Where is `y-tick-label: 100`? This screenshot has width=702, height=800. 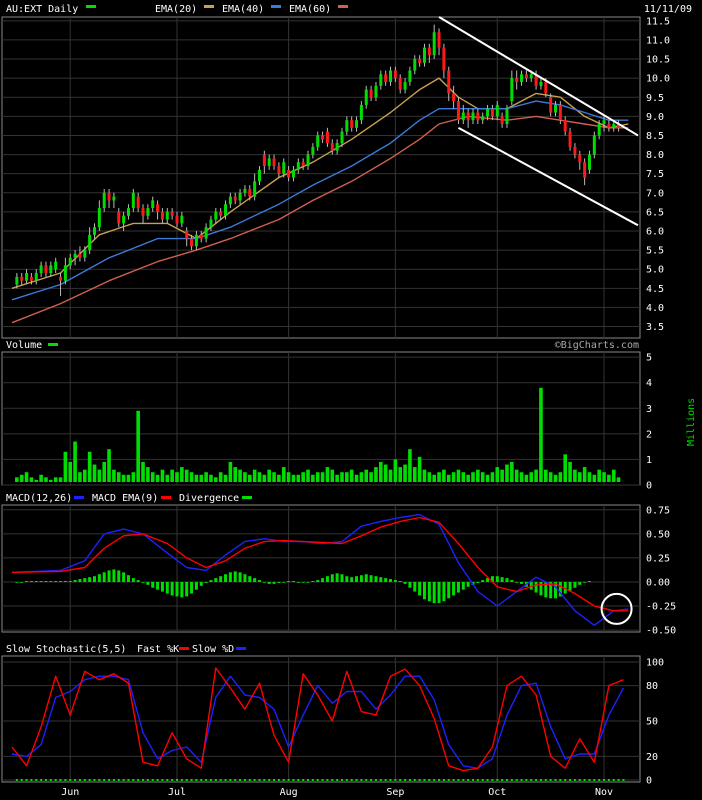 y-tick-label: 100 is located at coordinates (655, 663).